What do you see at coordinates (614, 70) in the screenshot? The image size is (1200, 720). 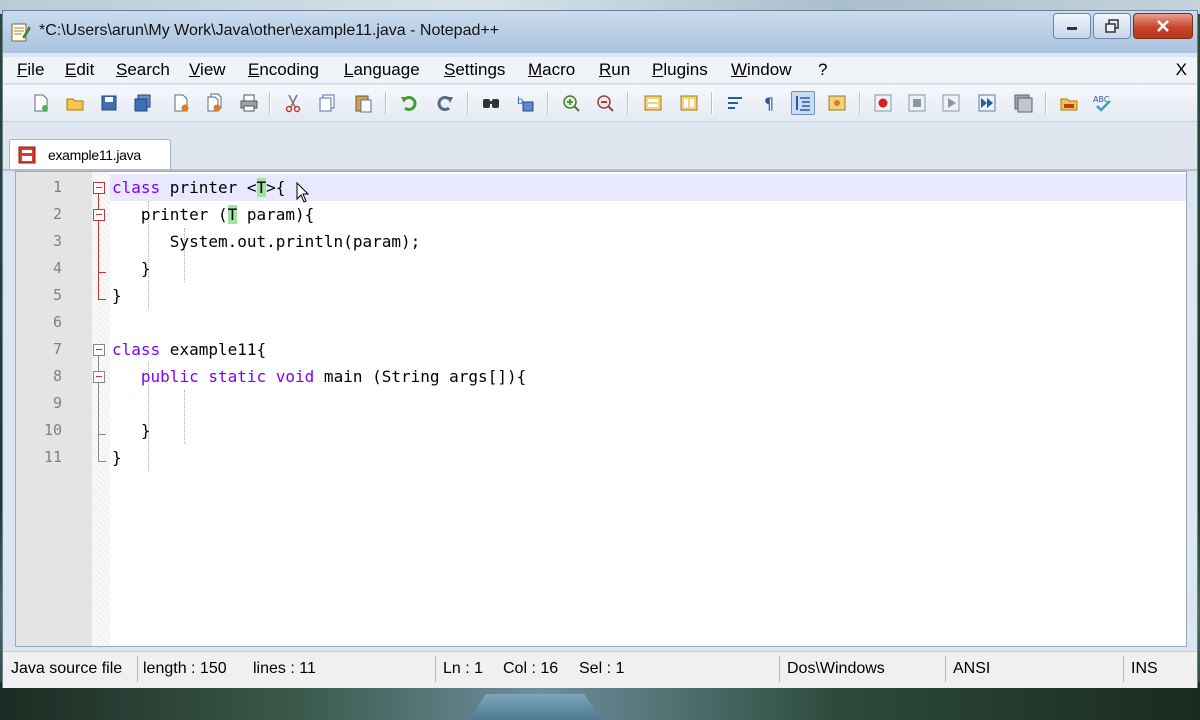 I see `menu-run: Run` at bounding box center [614, 70].